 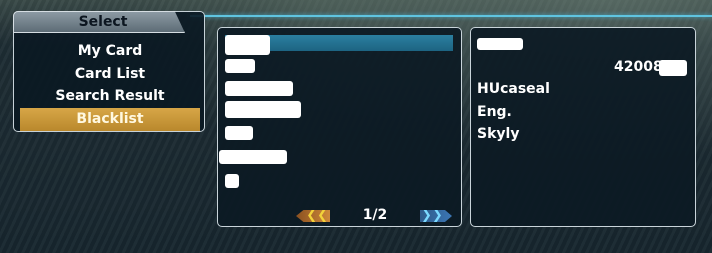 I want to click on guildcard-number: 42008, so click(x=638, y=67).